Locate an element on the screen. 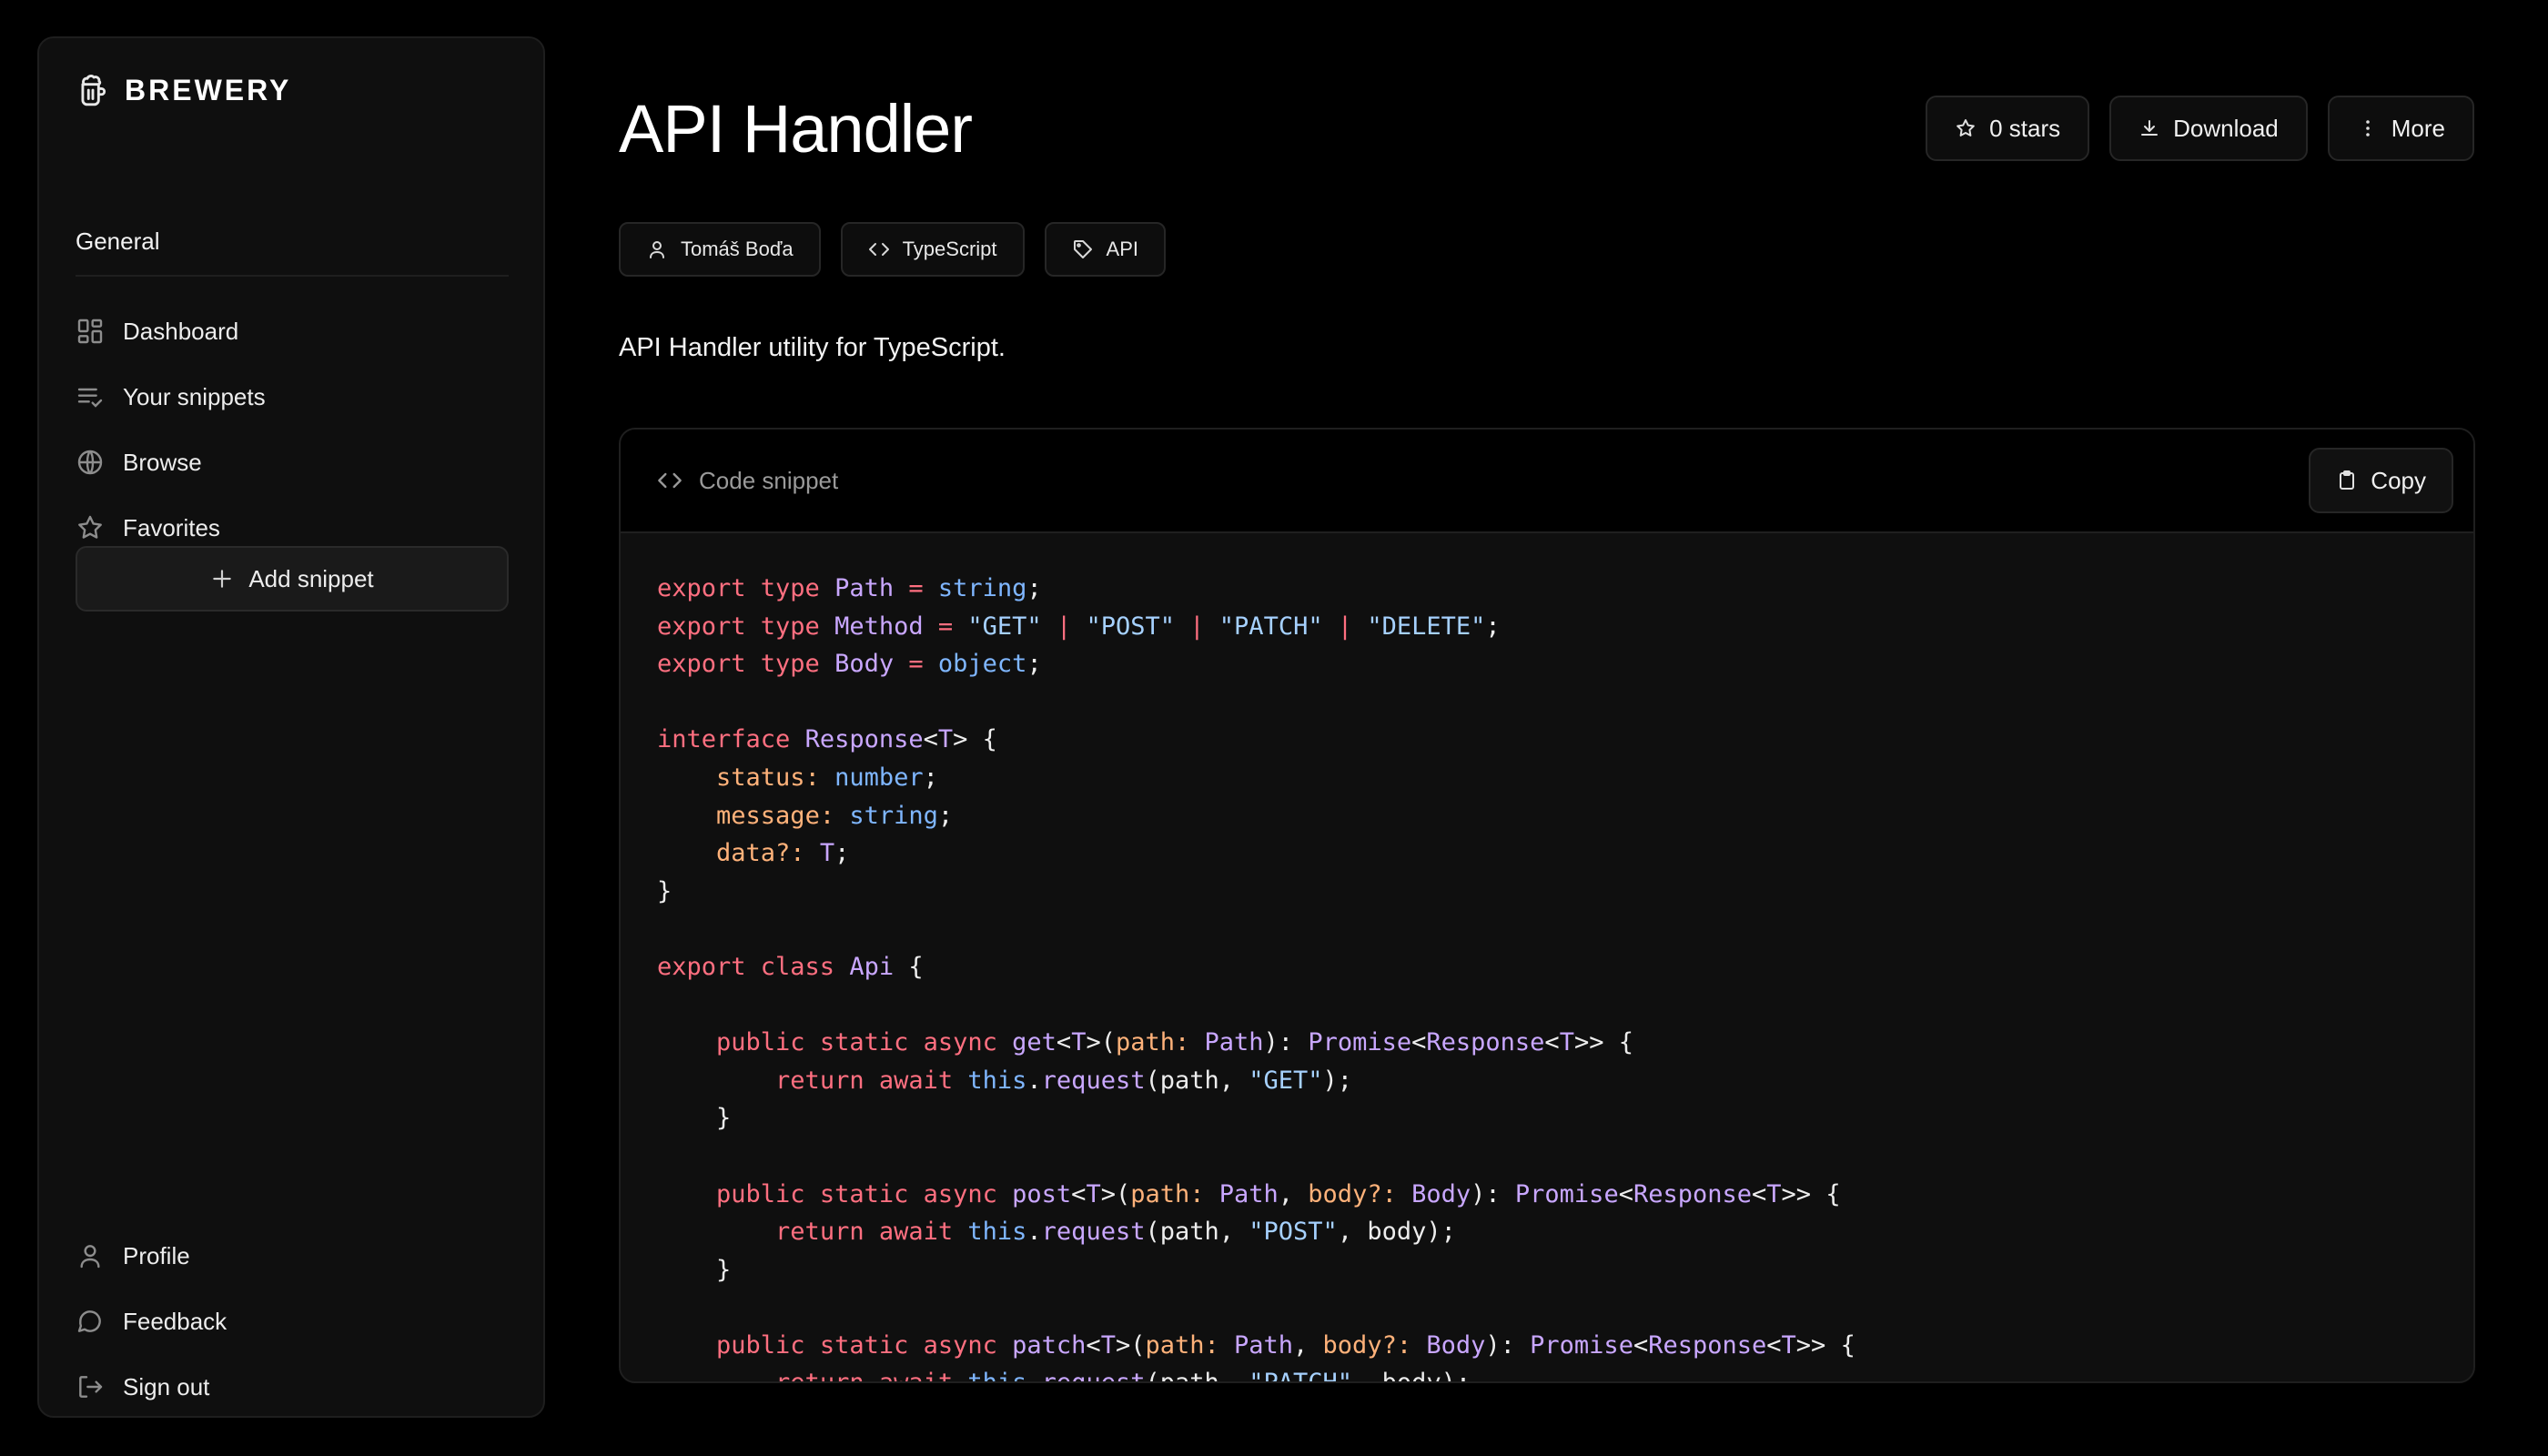  language-tag: TypeScript is located at coordinates (933, 249).